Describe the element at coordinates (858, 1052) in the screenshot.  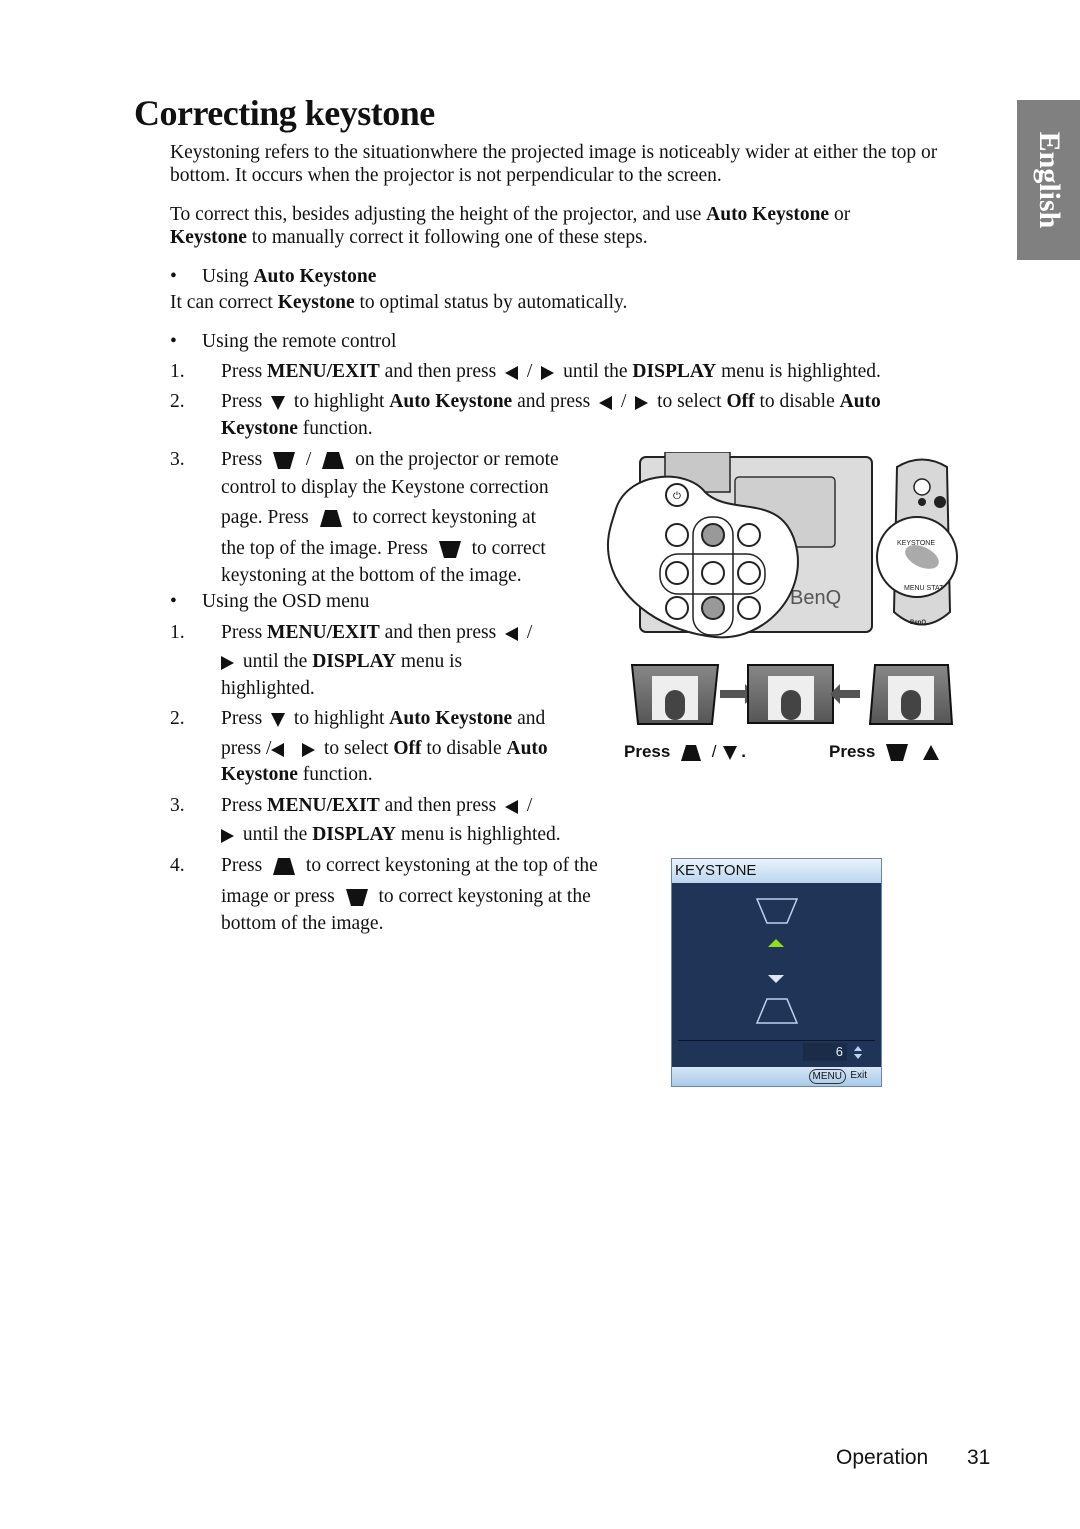
I see `value-spinner-icon` at that location.